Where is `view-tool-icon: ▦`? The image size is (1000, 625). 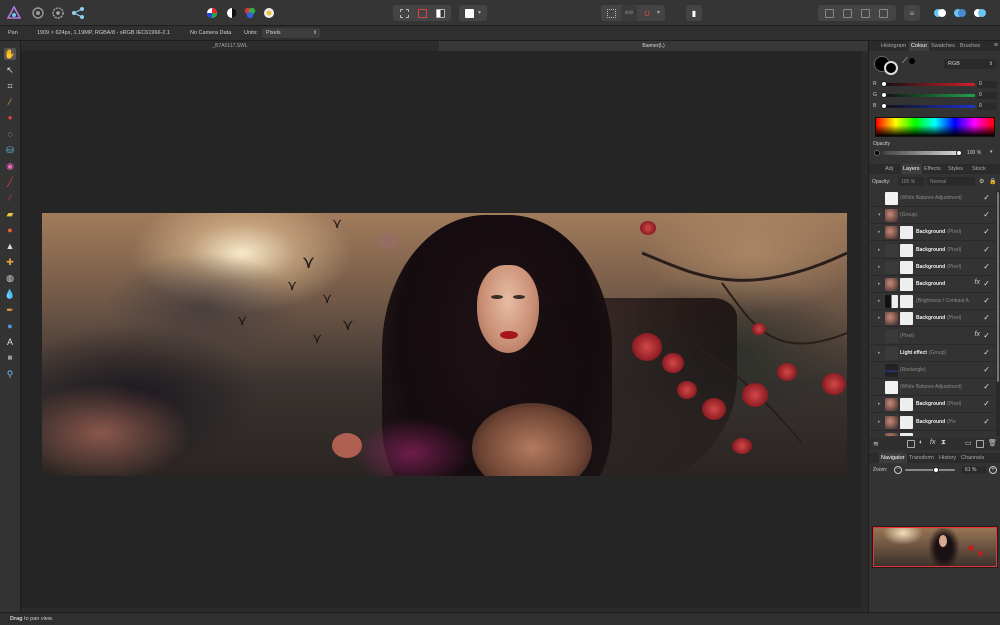
view-tool-icon: ▦ is located at coordinates (10, 358).